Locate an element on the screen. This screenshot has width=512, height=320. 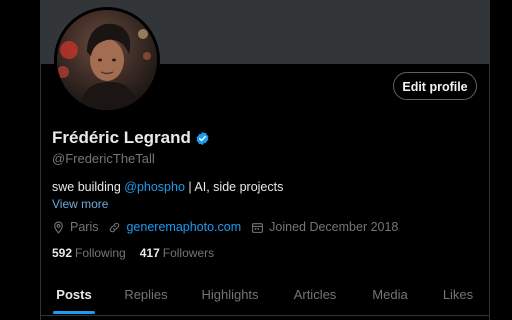
followers-count: 417 is located at coordinates (149, 253).